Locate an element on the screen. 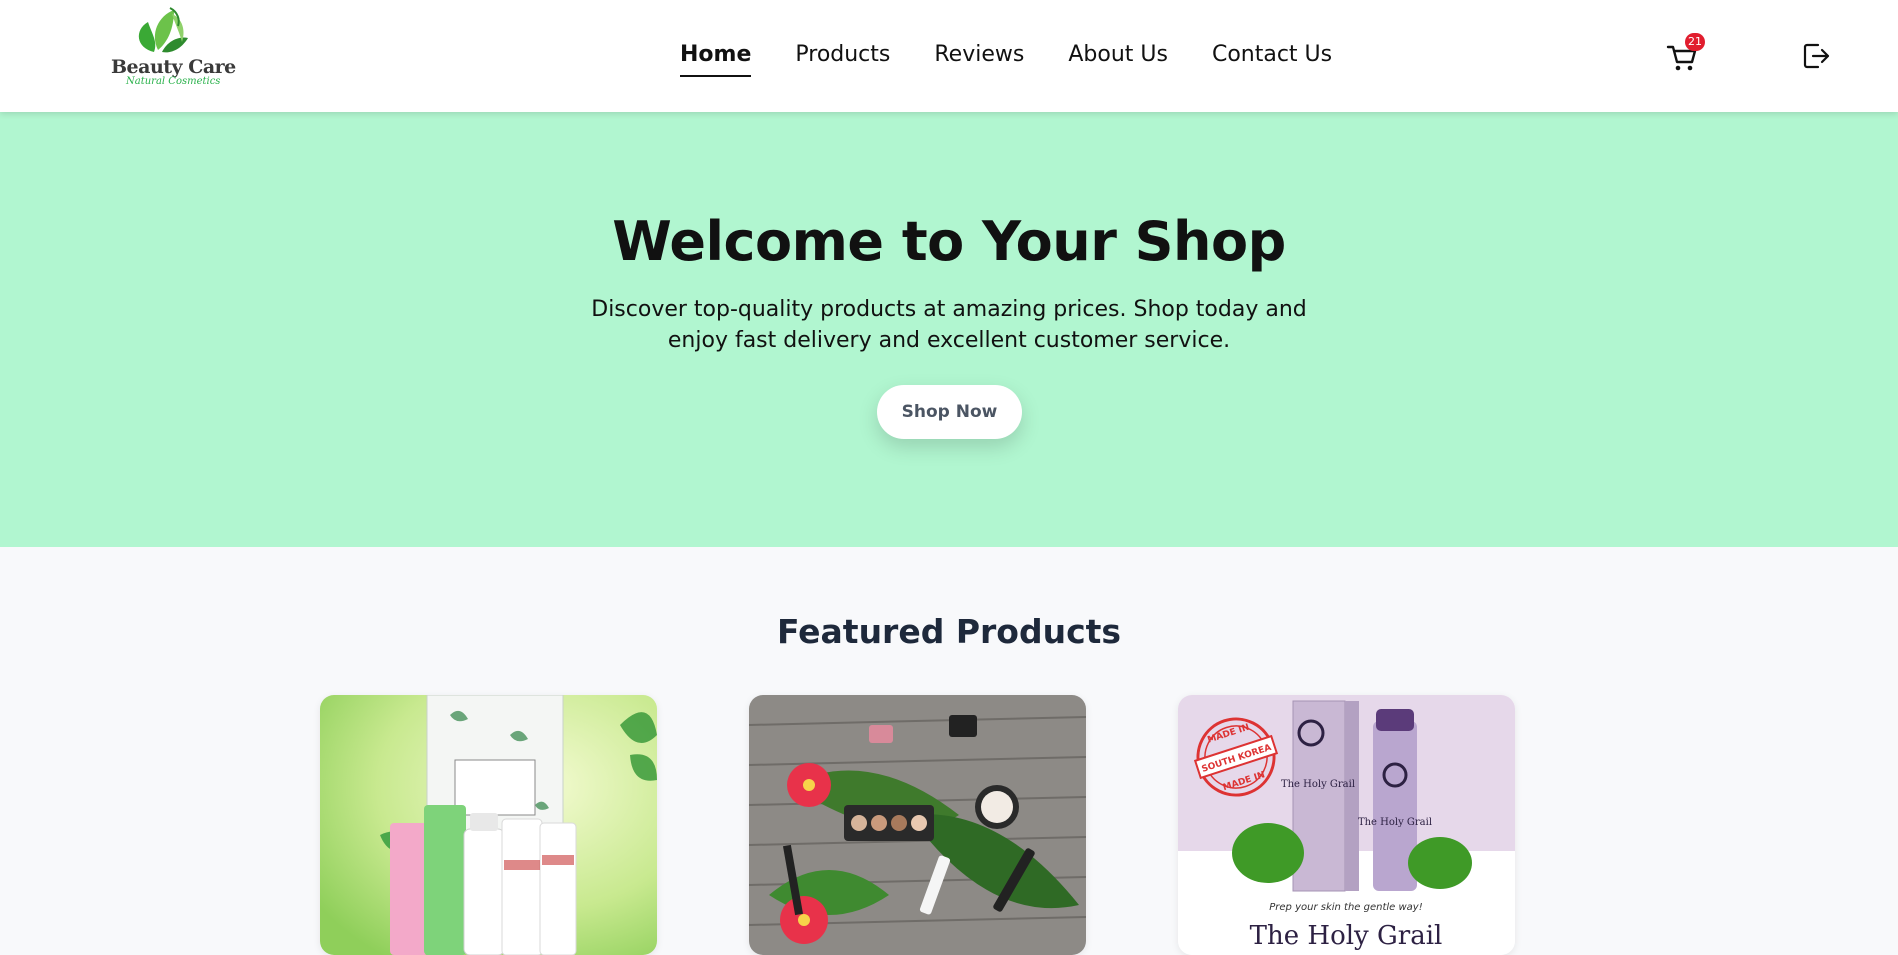 Image resolution: width=1898 pixels, height=955 pixels. skincare-set-image is located at coordinates (488, 825).